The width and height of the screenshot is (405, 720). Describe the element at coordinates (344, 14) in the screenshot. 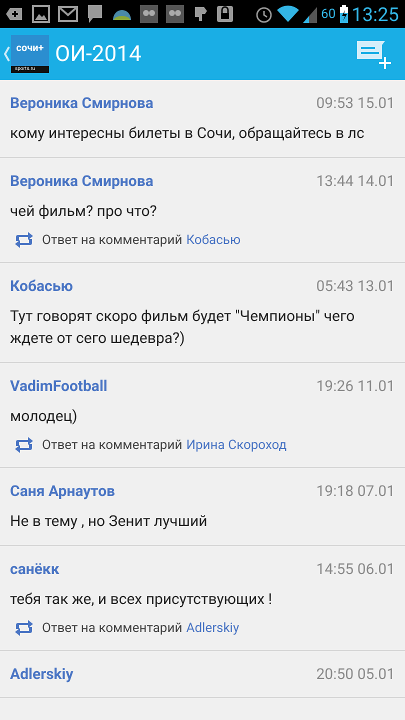

I see `battery-charging-icon` at that location.